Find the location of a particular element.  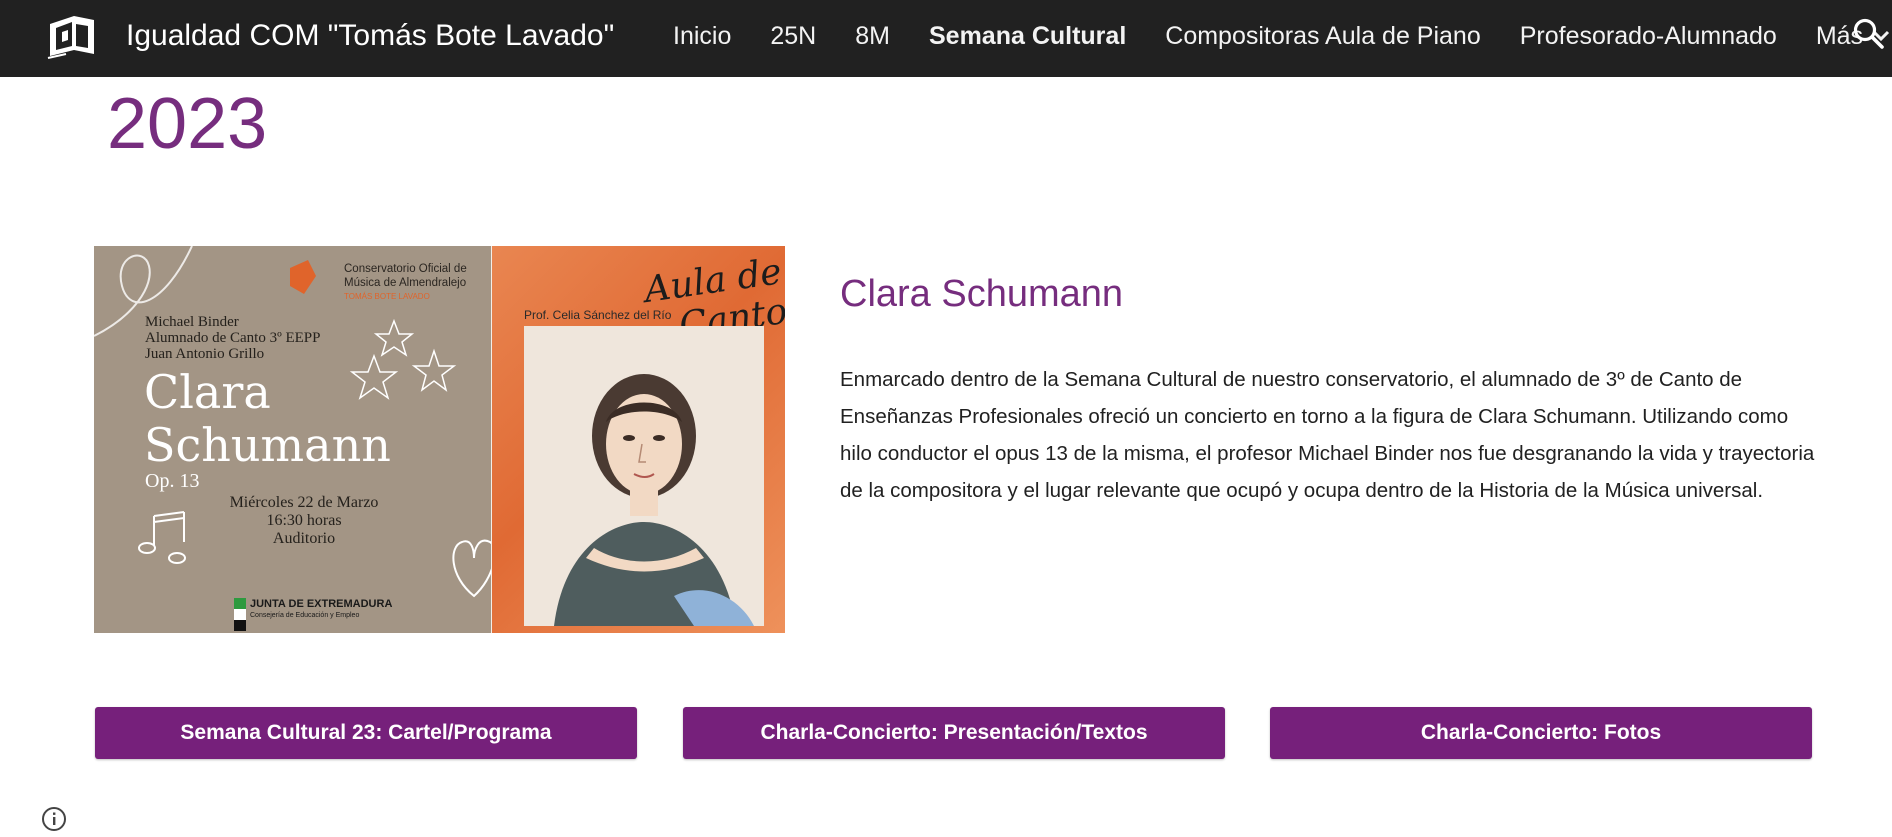

section-heading: Clara Schumann is located at coordinates (982, 294).